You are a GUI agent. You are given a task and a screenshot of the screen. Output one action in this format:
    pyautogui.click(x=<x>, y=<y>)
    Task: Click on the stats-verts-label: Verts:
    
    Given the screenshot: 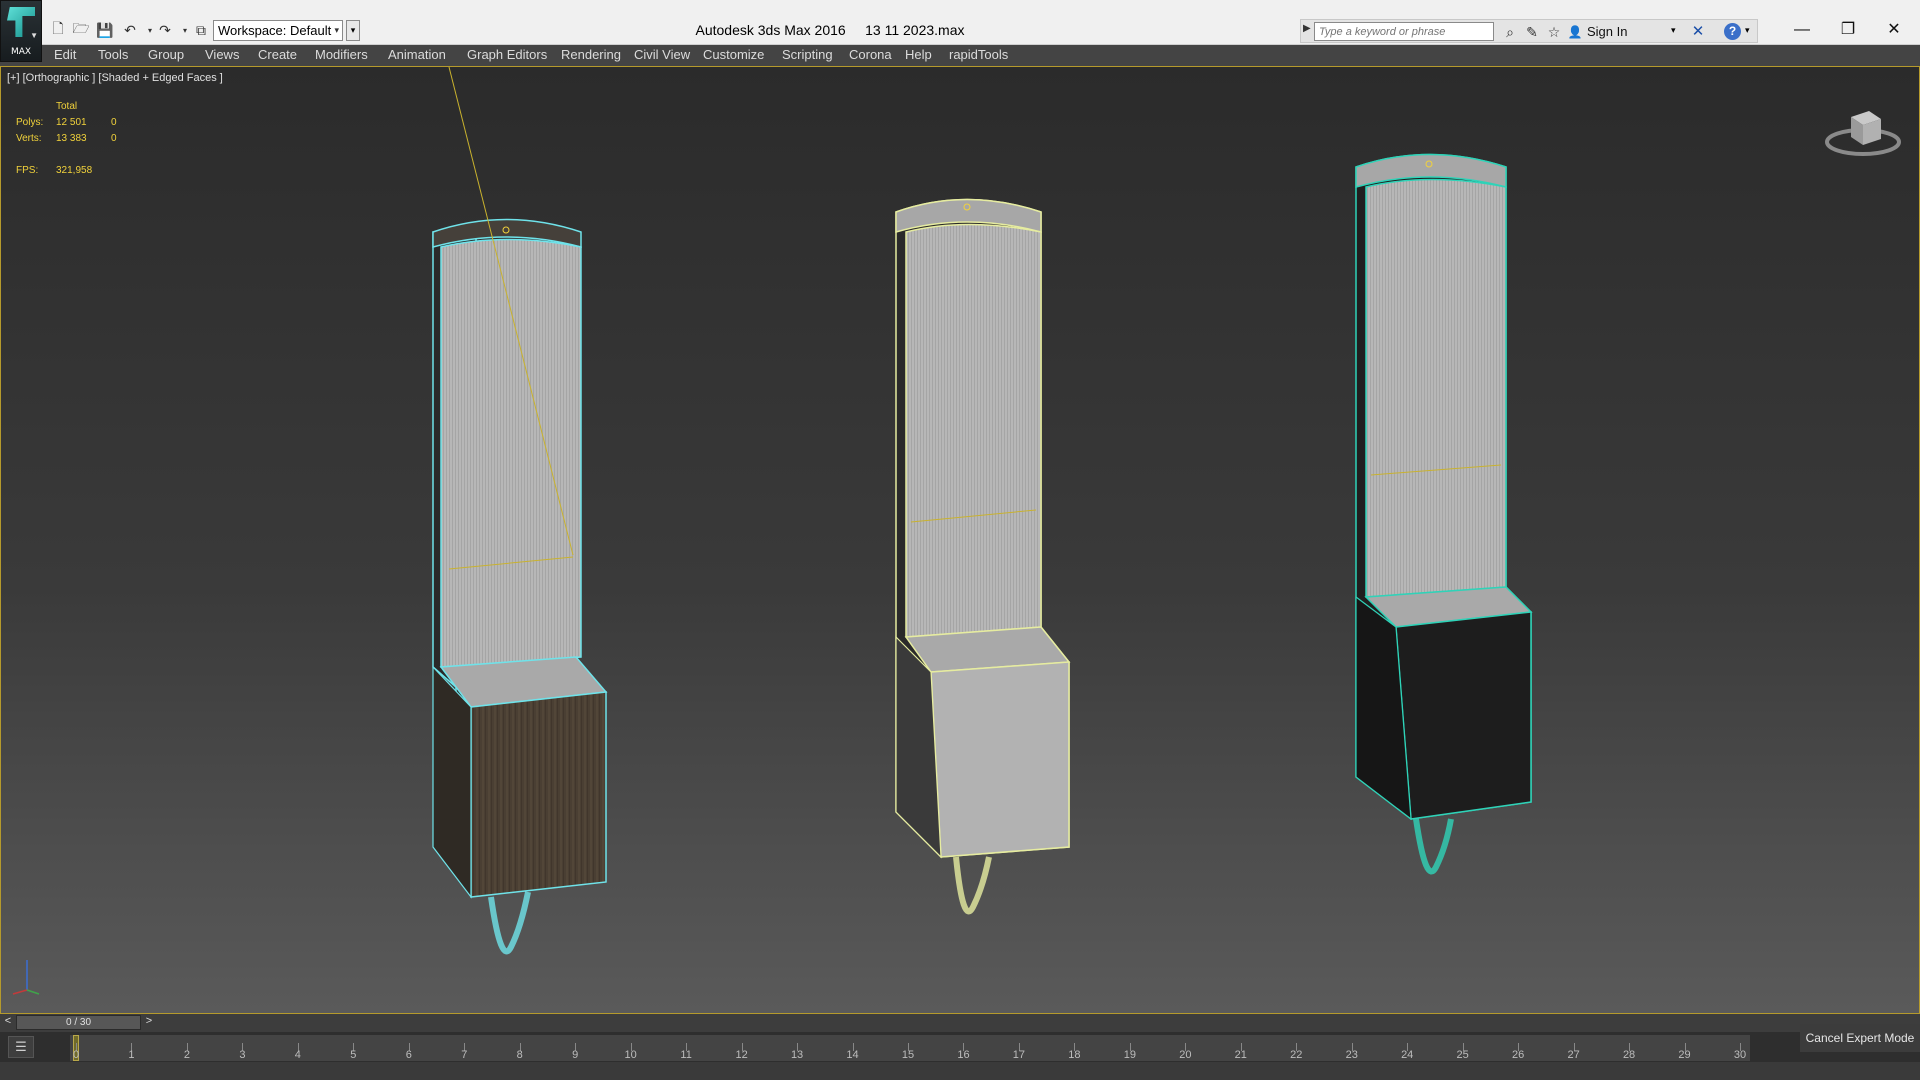 What is the action you would take?
    pyautogui.click(x=29, y=138)
    